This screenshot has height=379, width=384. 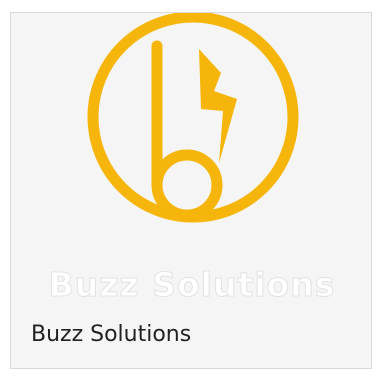 What do you see at coordinates (192, 285) in the screenshot?
I see `logo-wordmark: Buzz Solutions` at bounding box center [192, 285].